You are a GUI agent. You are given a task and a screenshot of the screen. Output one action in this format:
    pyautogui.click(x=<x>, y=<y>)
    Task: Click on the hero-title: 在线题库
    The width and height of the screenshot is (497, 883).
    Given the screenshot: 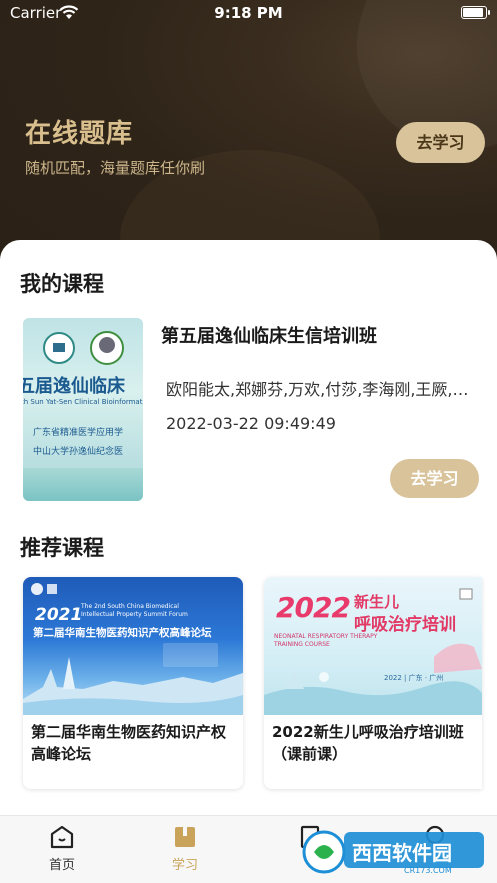 What is the action you would take?
    pyautogui.click(x=79, y=134)
    